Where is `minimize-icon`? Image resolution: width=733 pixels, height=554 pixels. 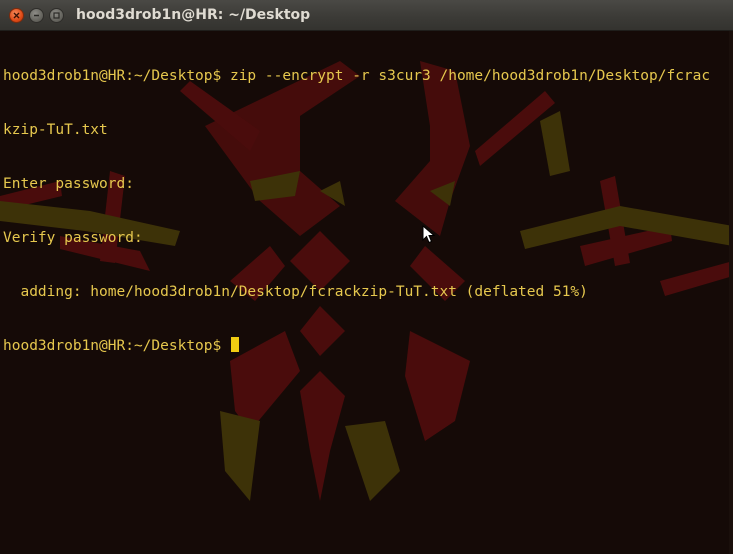 minimize-icon is located at coordinates (36, 15).